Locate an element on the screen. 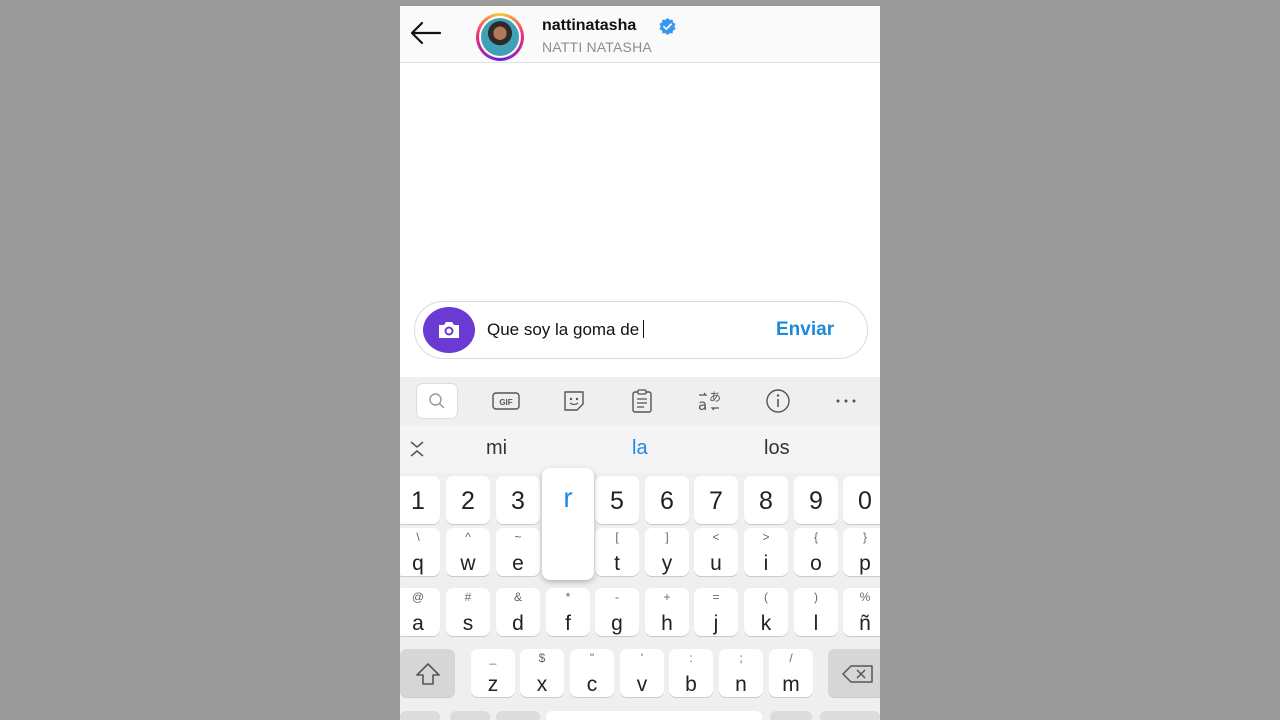 The width and height of the screenshot is (1280, 720). gif-label: GIF is located at coordinates (505, 402).